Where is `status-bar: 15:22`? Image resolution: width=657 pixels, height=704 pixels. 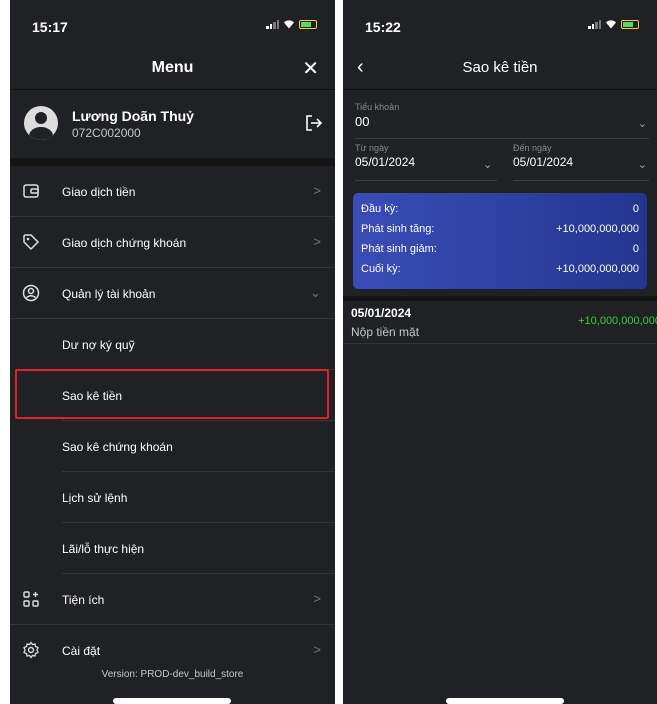 status-bar: 15:22 is located at coordinates (500, 21).